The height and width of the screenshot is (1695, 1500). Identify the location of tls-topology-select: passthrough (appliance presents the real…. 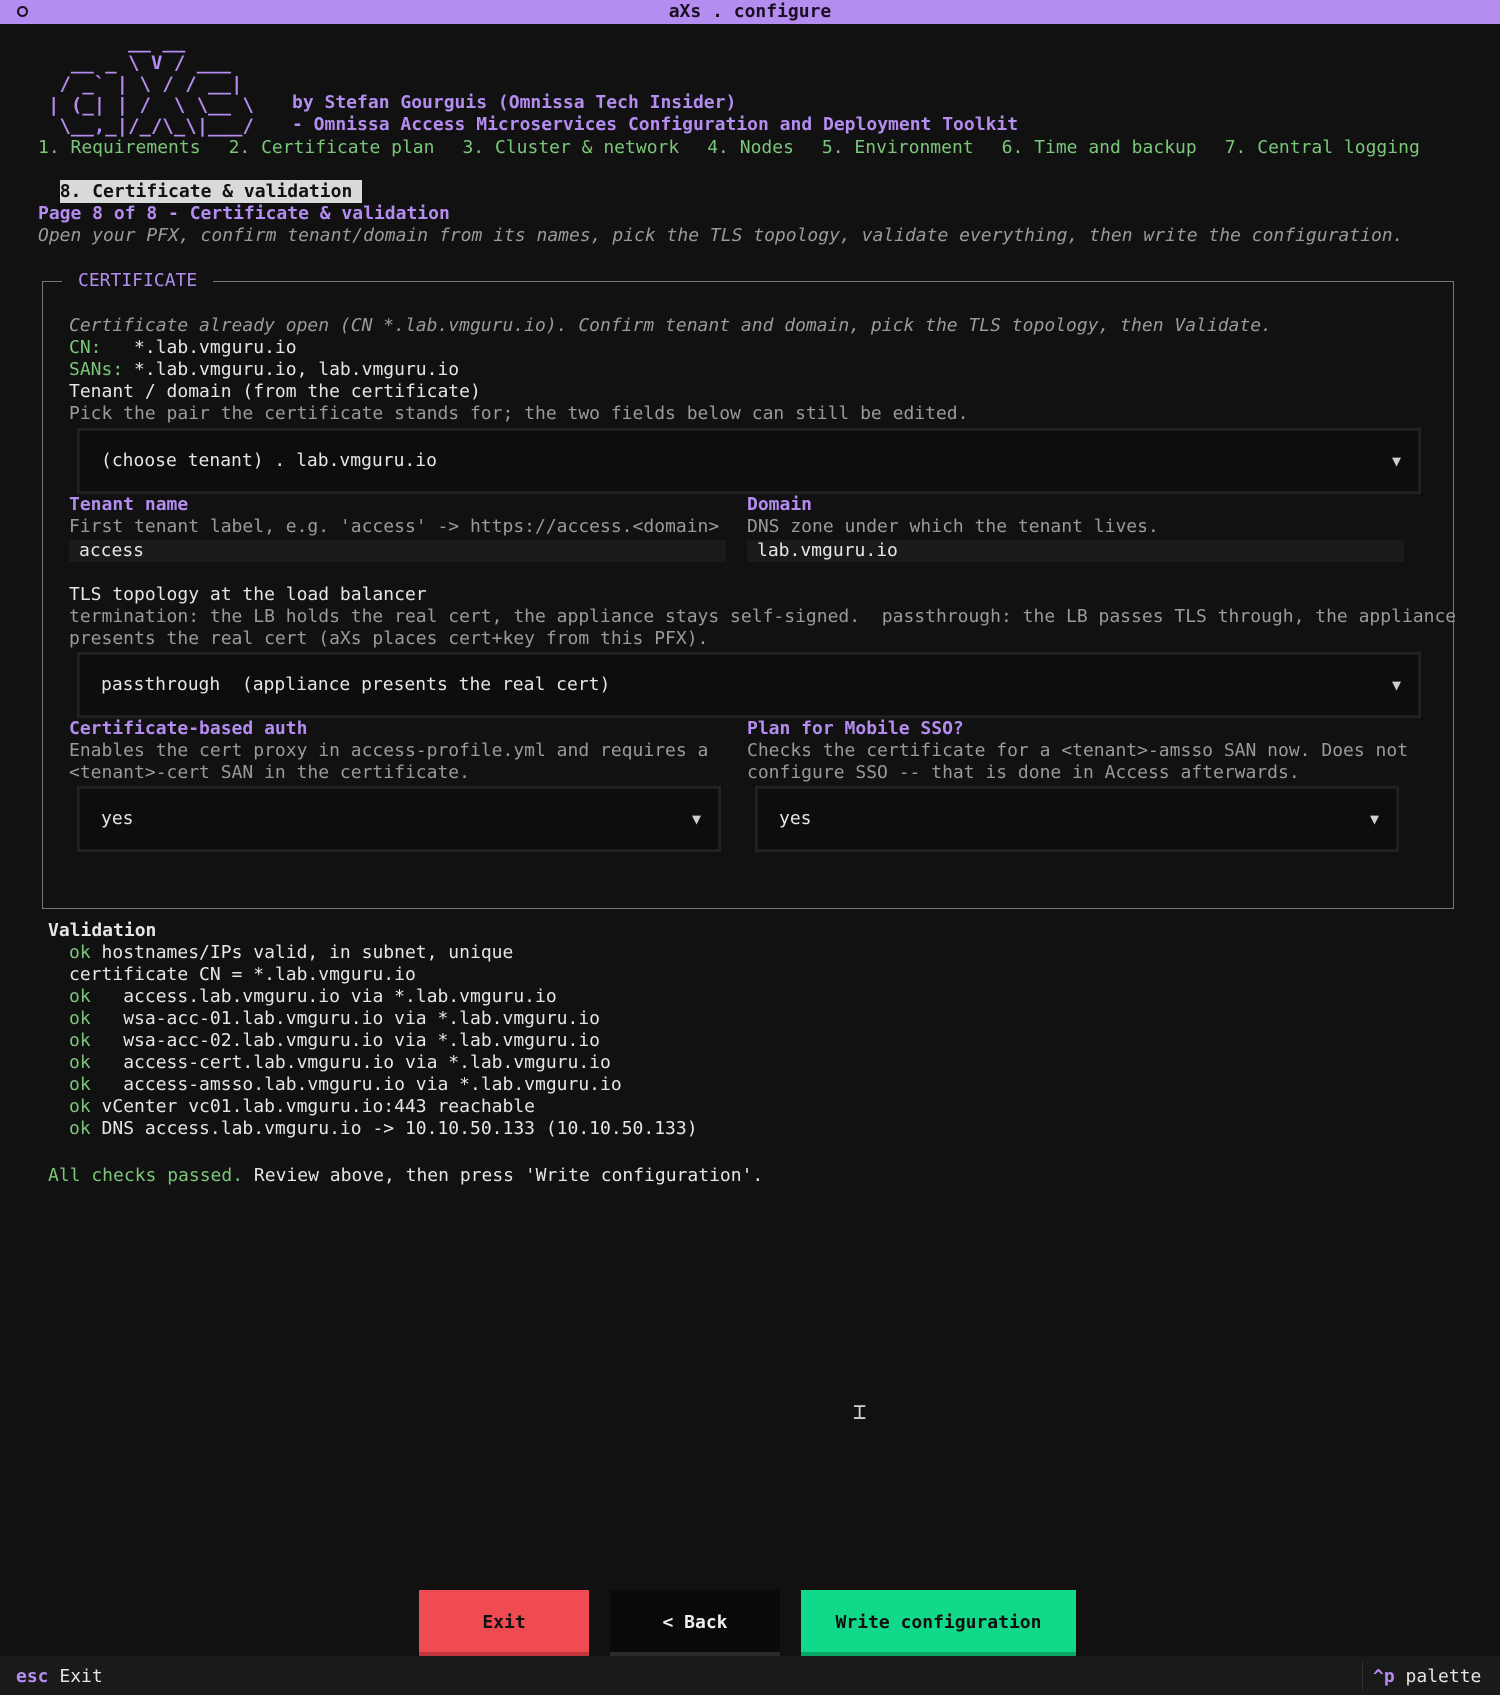
(749, 685).